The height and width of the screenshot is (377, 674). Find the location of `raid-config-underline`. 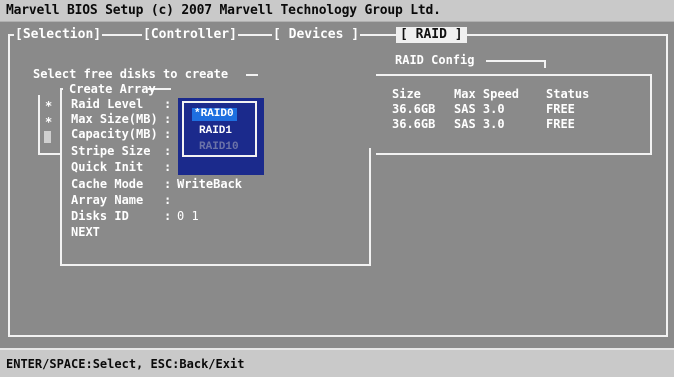

raid-config-underline is located at coordinates (516, 61).